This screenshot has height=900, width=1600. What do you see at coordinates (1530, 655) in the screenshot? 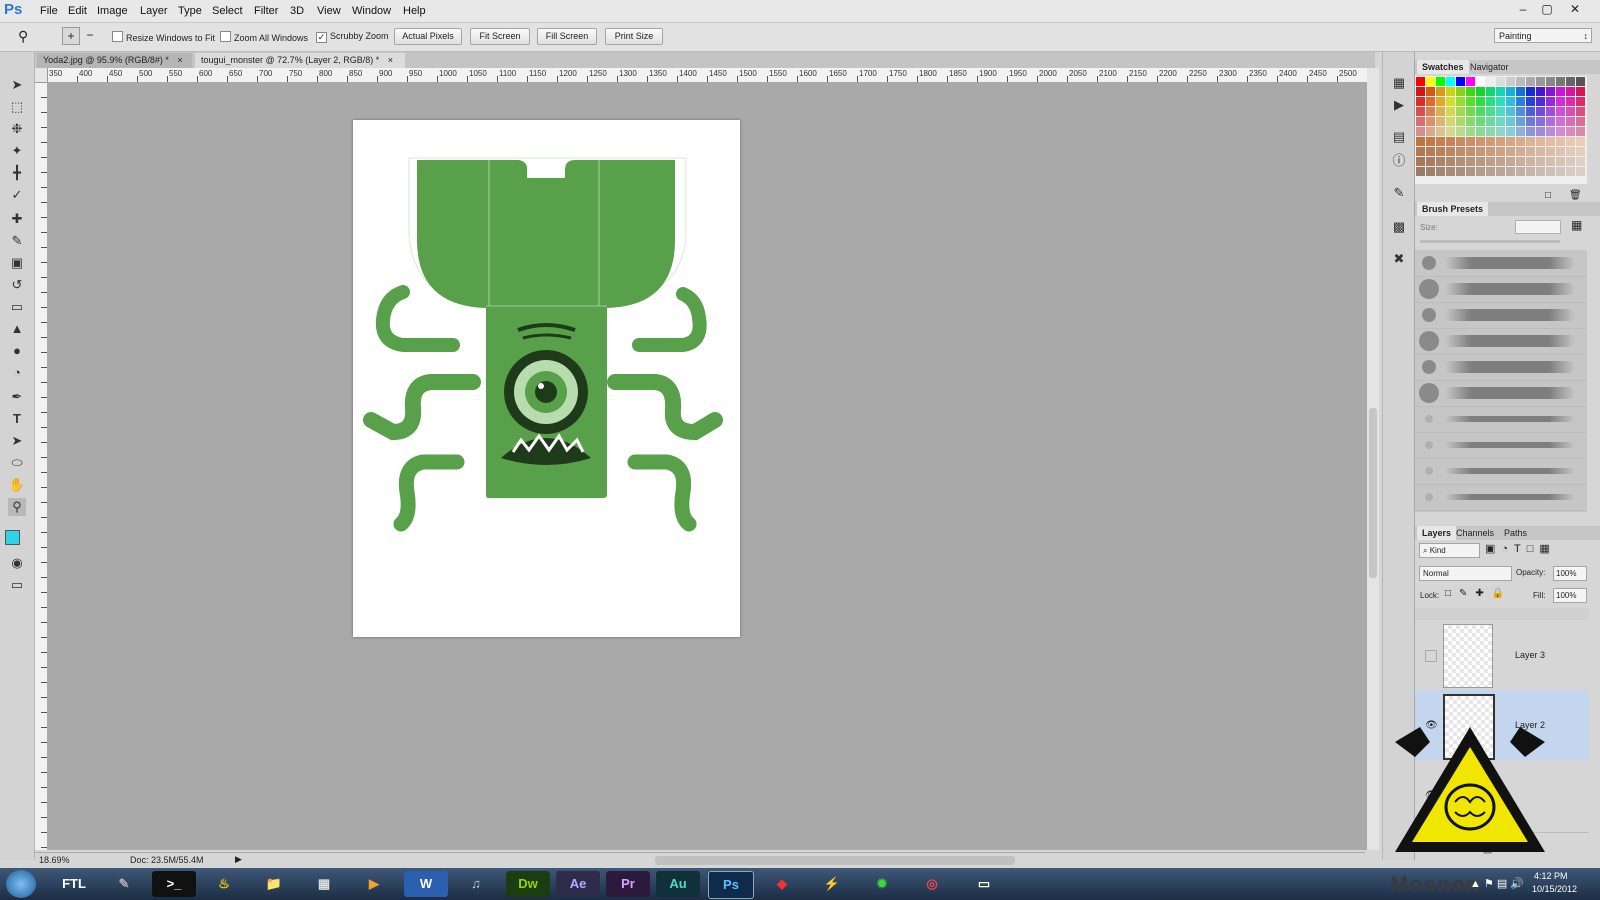
I see `layer-name: Layer 3` at bounding box center [1530, 655].